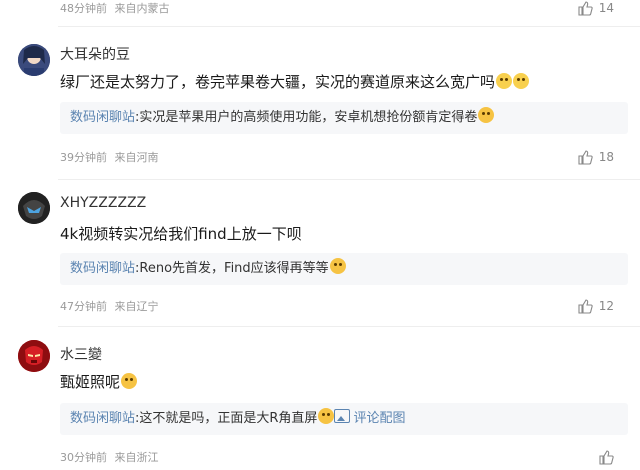  What do you see at coordinates (83, 8) in the screenshot?
I see `comment-time: 48分钟前` at bounding box center [83, 8].